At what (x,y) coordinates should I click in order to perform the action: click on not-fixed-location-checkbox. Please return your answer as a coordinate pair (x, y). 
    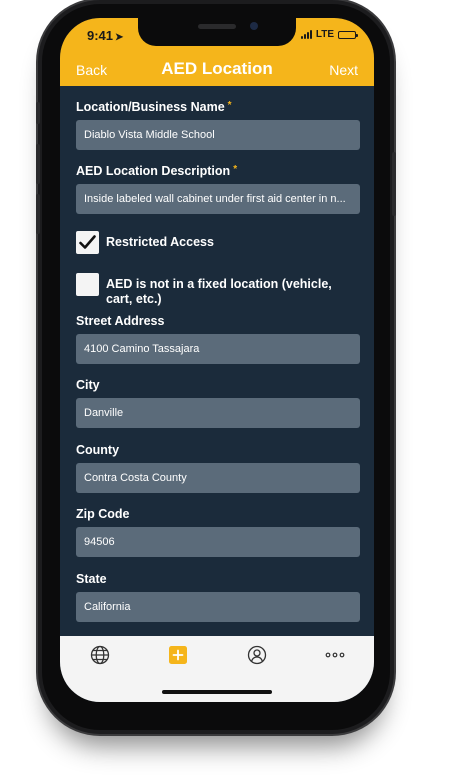
    Looking at the image, I should click on (87, 284).